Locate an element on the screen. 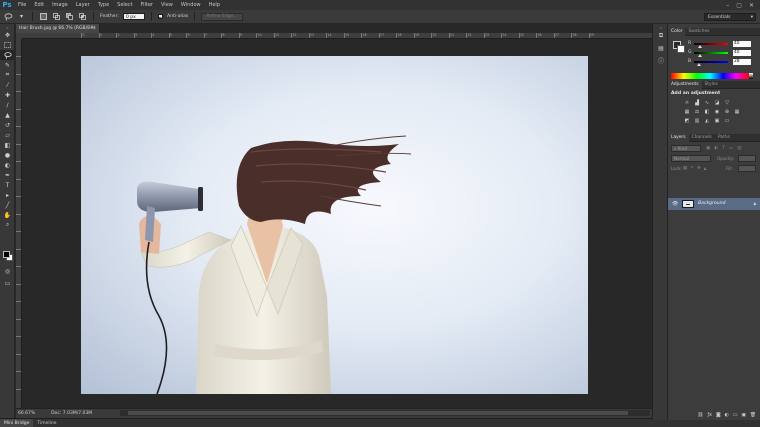 Image resolution: width=760 pixels, height=427 pixels. tab-layers: Layers is located at coordinates (678, 137).